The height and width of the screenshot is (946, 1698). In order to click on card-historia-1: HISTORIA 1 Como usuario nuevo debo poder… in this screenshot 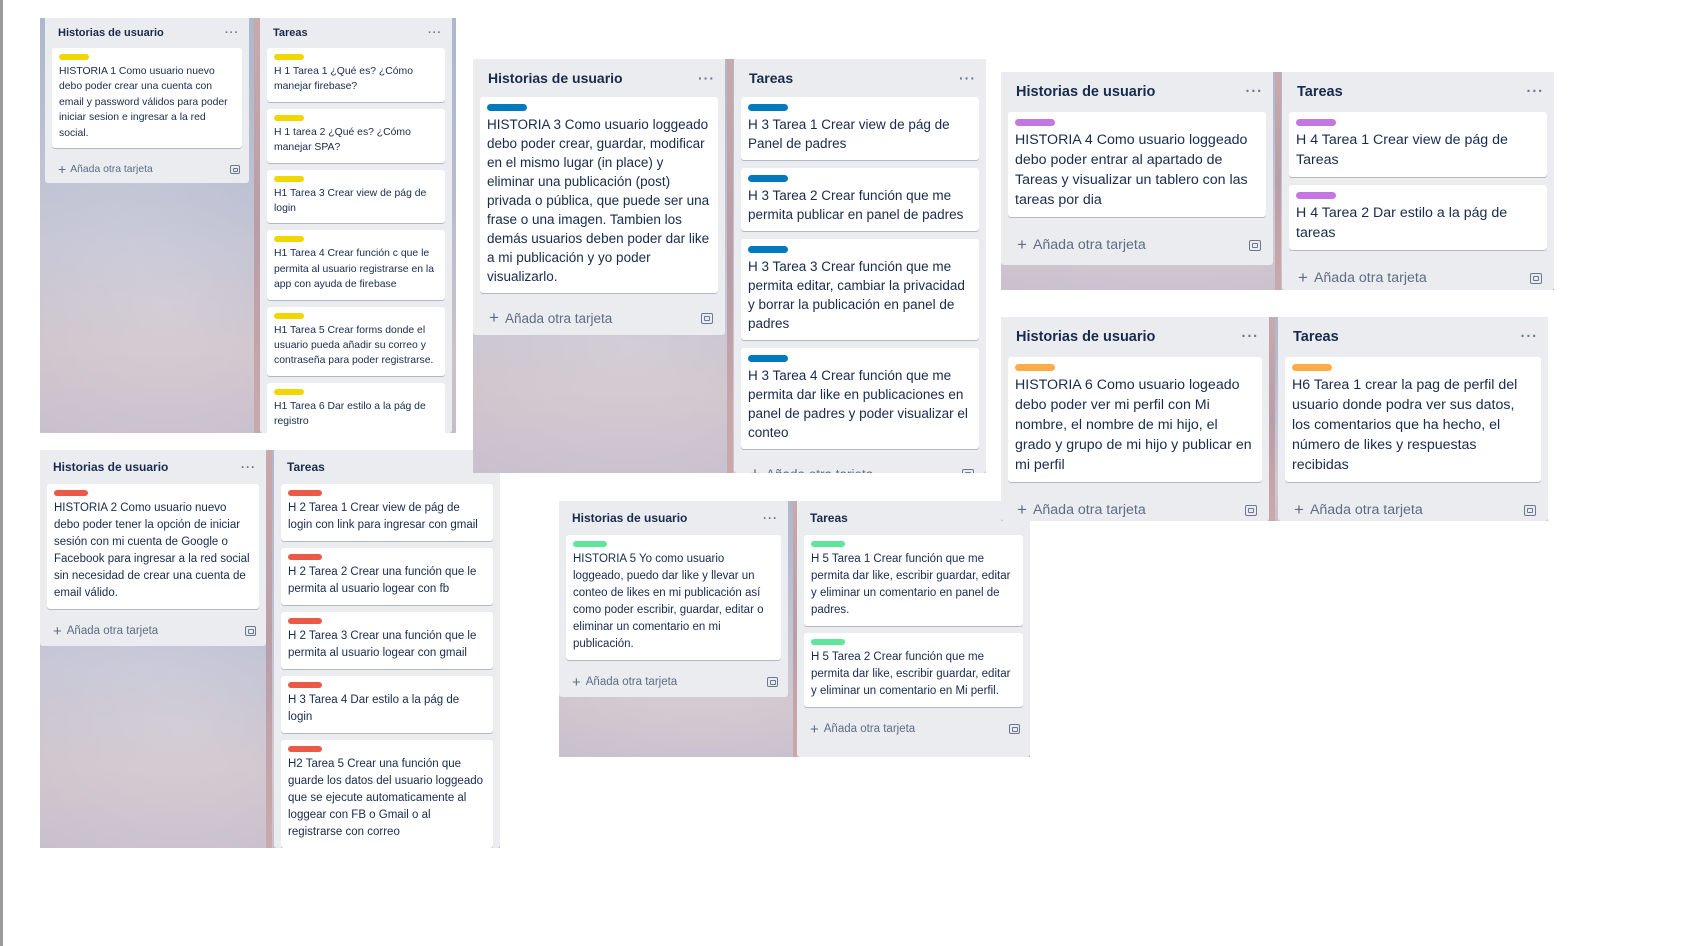, I will do `click(147, 98)`.